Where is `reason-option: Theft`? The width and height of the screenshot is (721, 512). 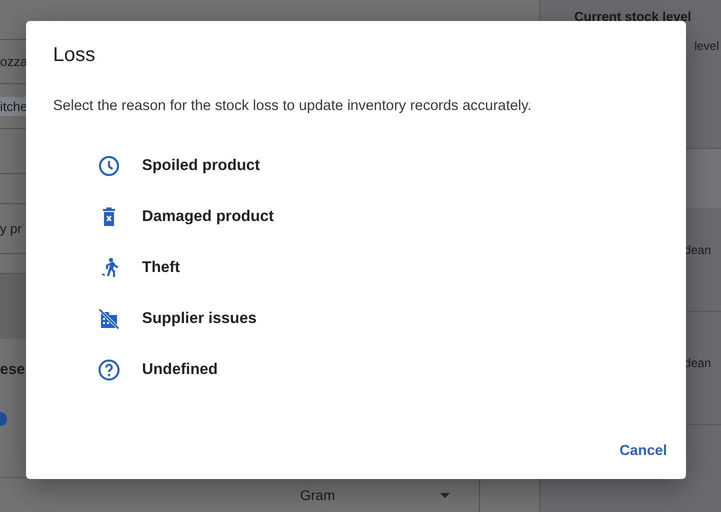 reason-option: Theft is located at coordinates (161, 267).